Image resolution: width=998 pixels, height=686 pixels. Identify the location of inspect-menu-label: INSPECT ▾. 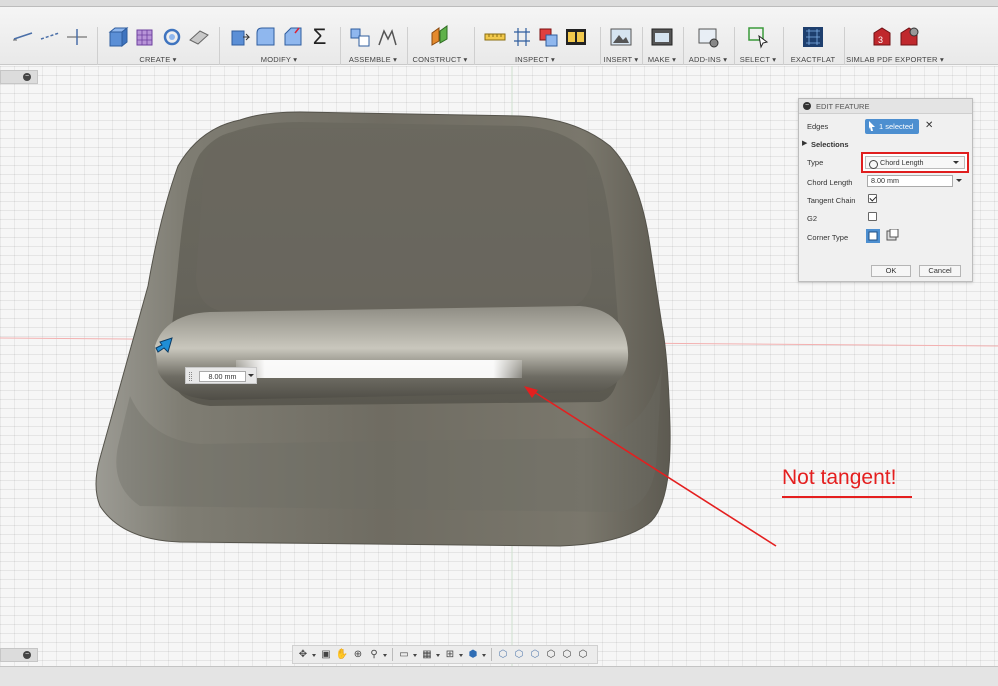
(535, 59).